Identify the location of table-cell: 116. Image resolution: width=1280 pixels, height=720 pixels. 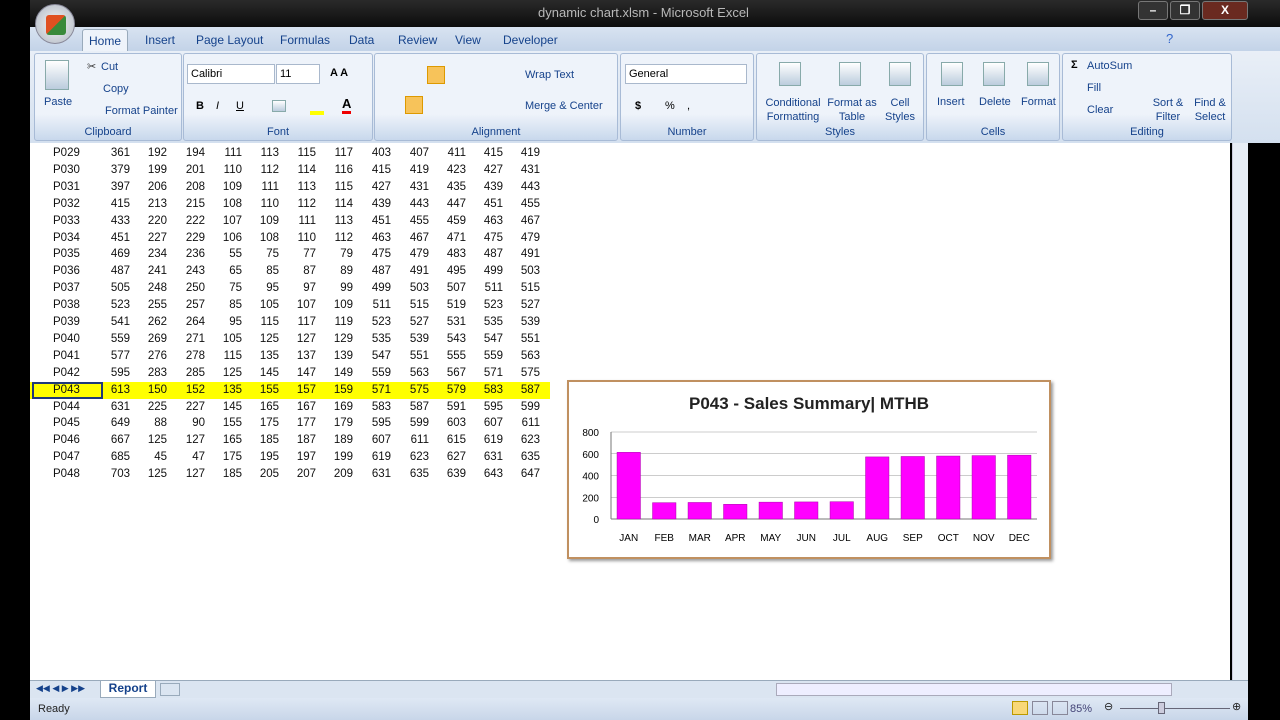
(336, 170).